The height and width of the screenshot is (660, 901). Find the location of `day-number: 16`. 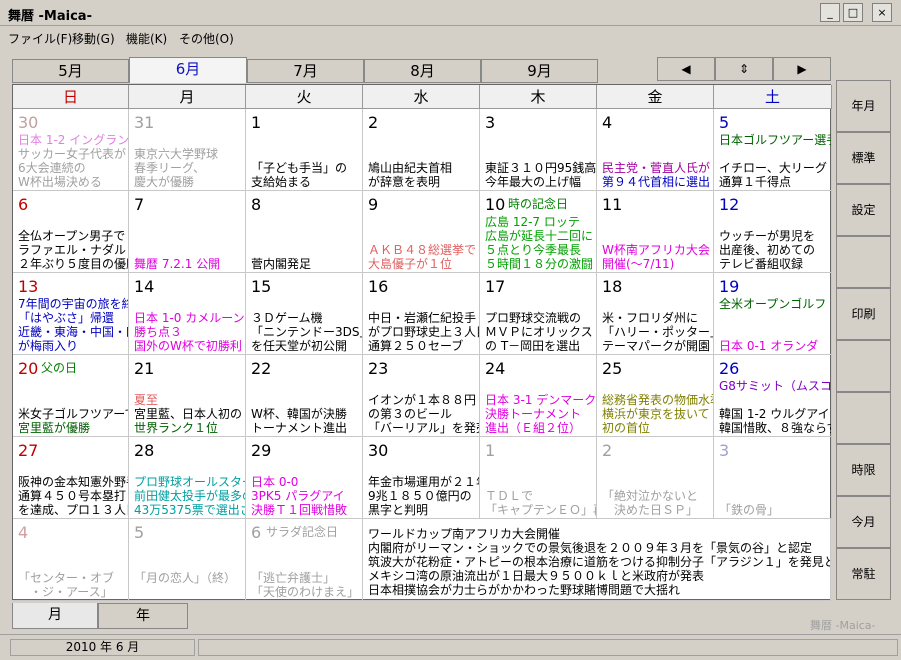

day-number: 16 is located at coordinates (378, 286).